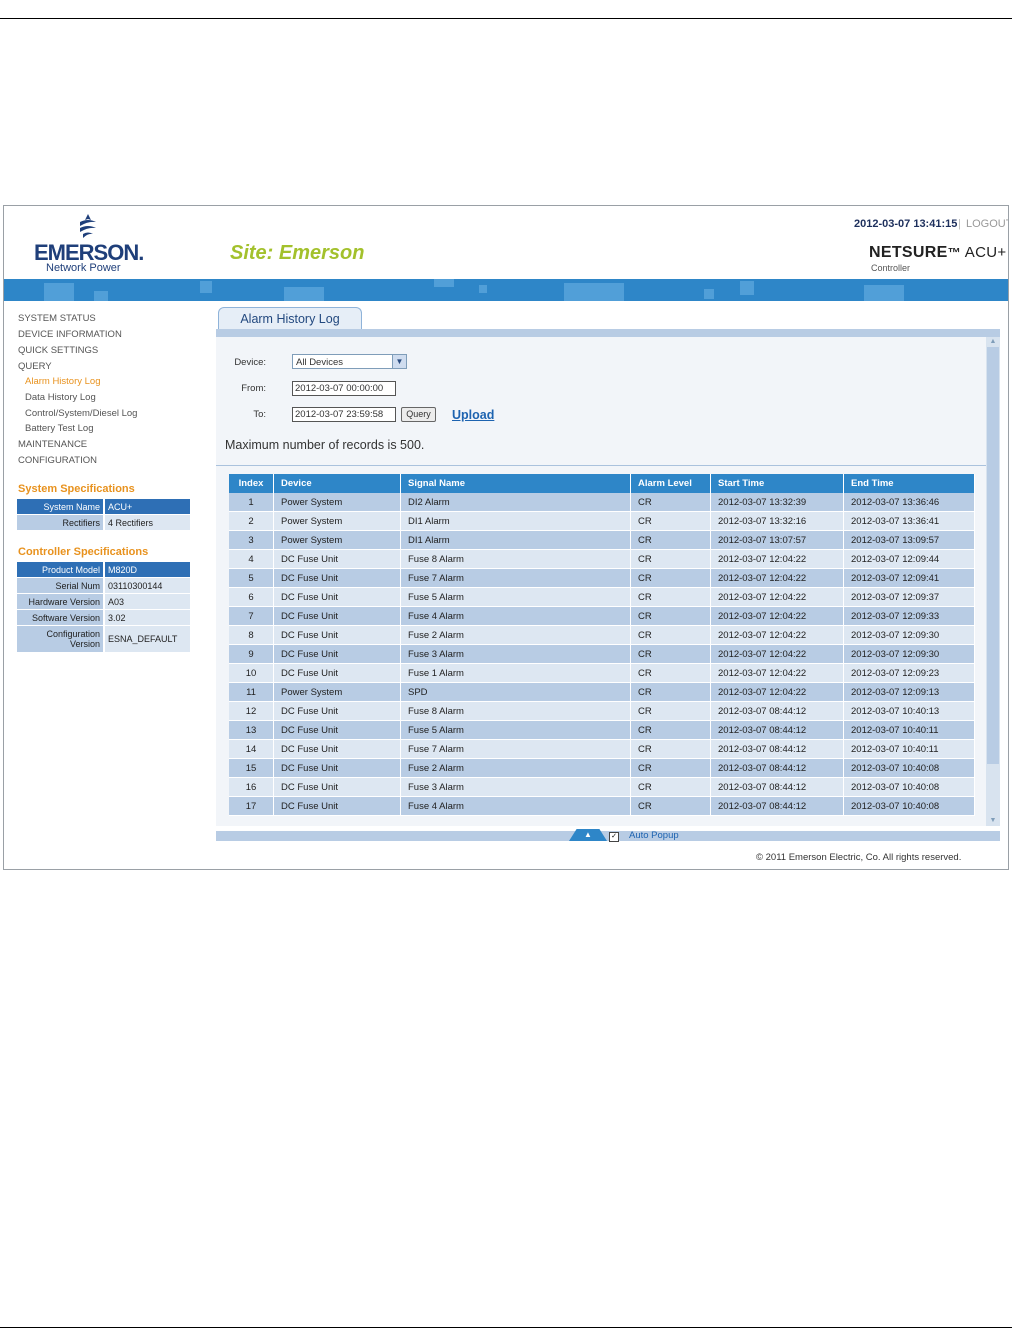 The height and width of the screenshot is (1331, 1012). What do you see at coordinates (81, 413) in the screenshot?
I see `nav-control-system-diesel-log: Control/System/Diesel Log` at bounding box center [81, 413].